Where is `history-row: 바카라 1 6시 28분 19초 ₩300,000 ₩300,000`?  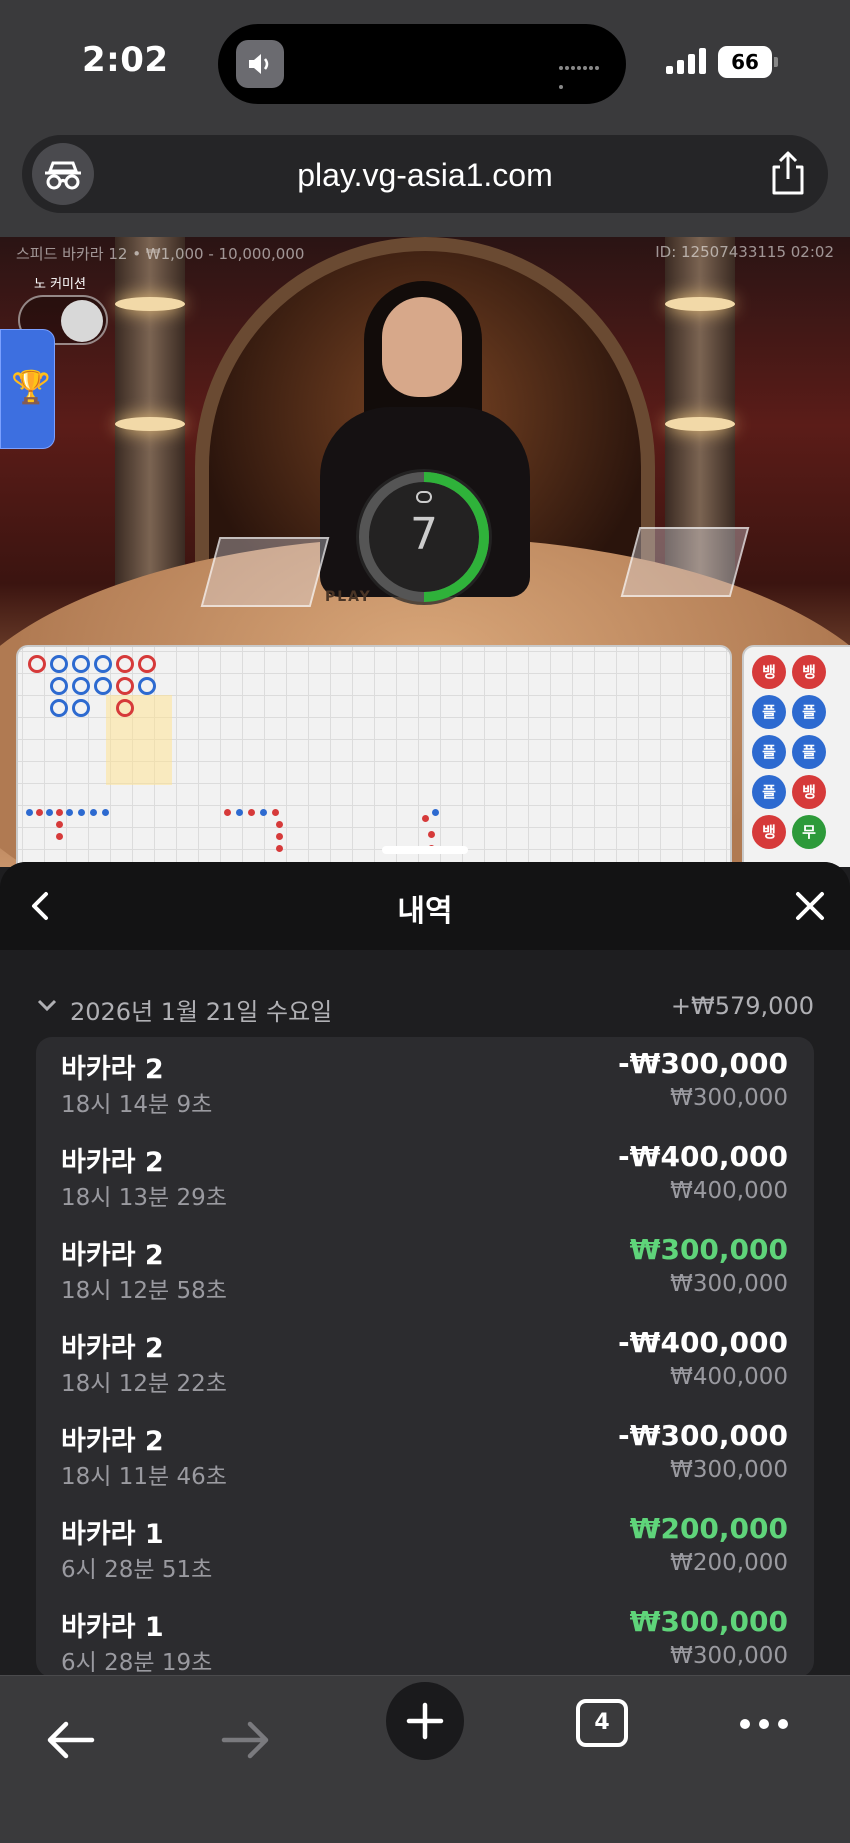 history-row: 바카라 1 6시 28분 19초 ₩300,000 ₩300,000 is located at coordinates (425, 1635).